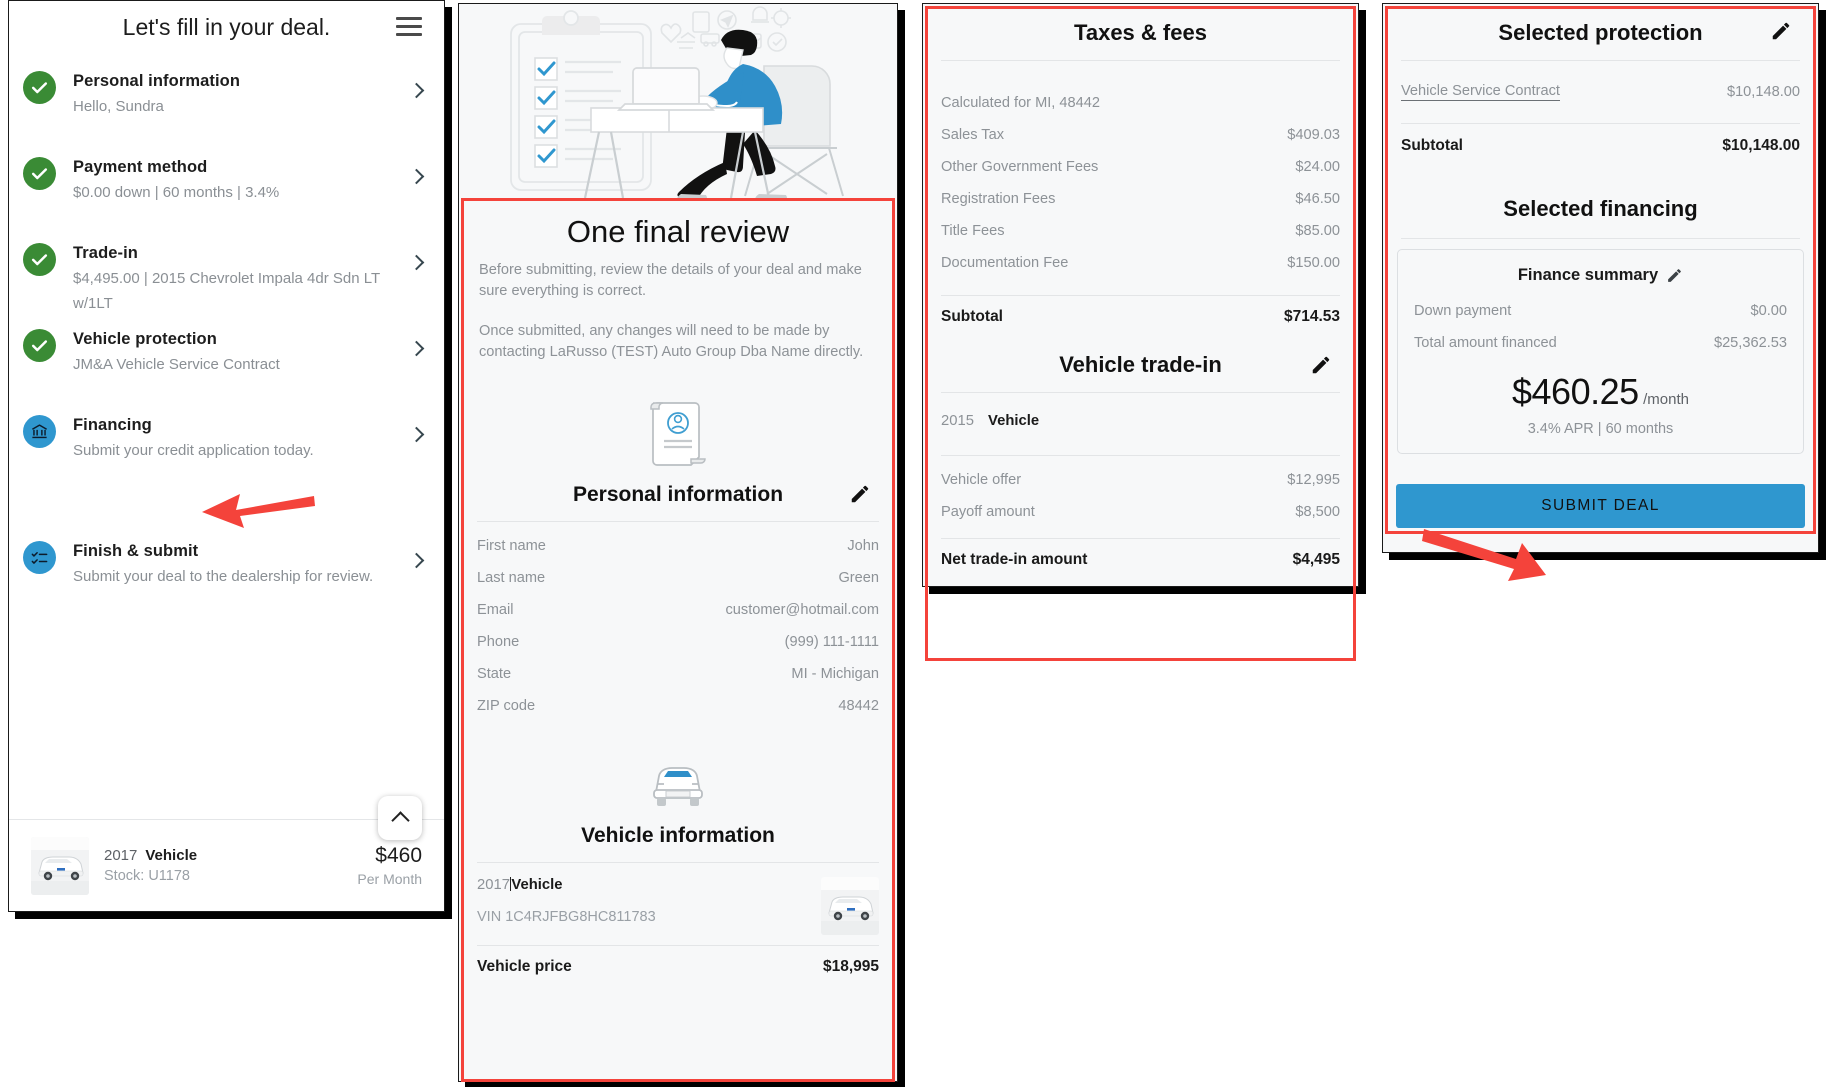 The image size is (1828, 1087). I want to click on section-title: Finance summary, so click(1588, 275).